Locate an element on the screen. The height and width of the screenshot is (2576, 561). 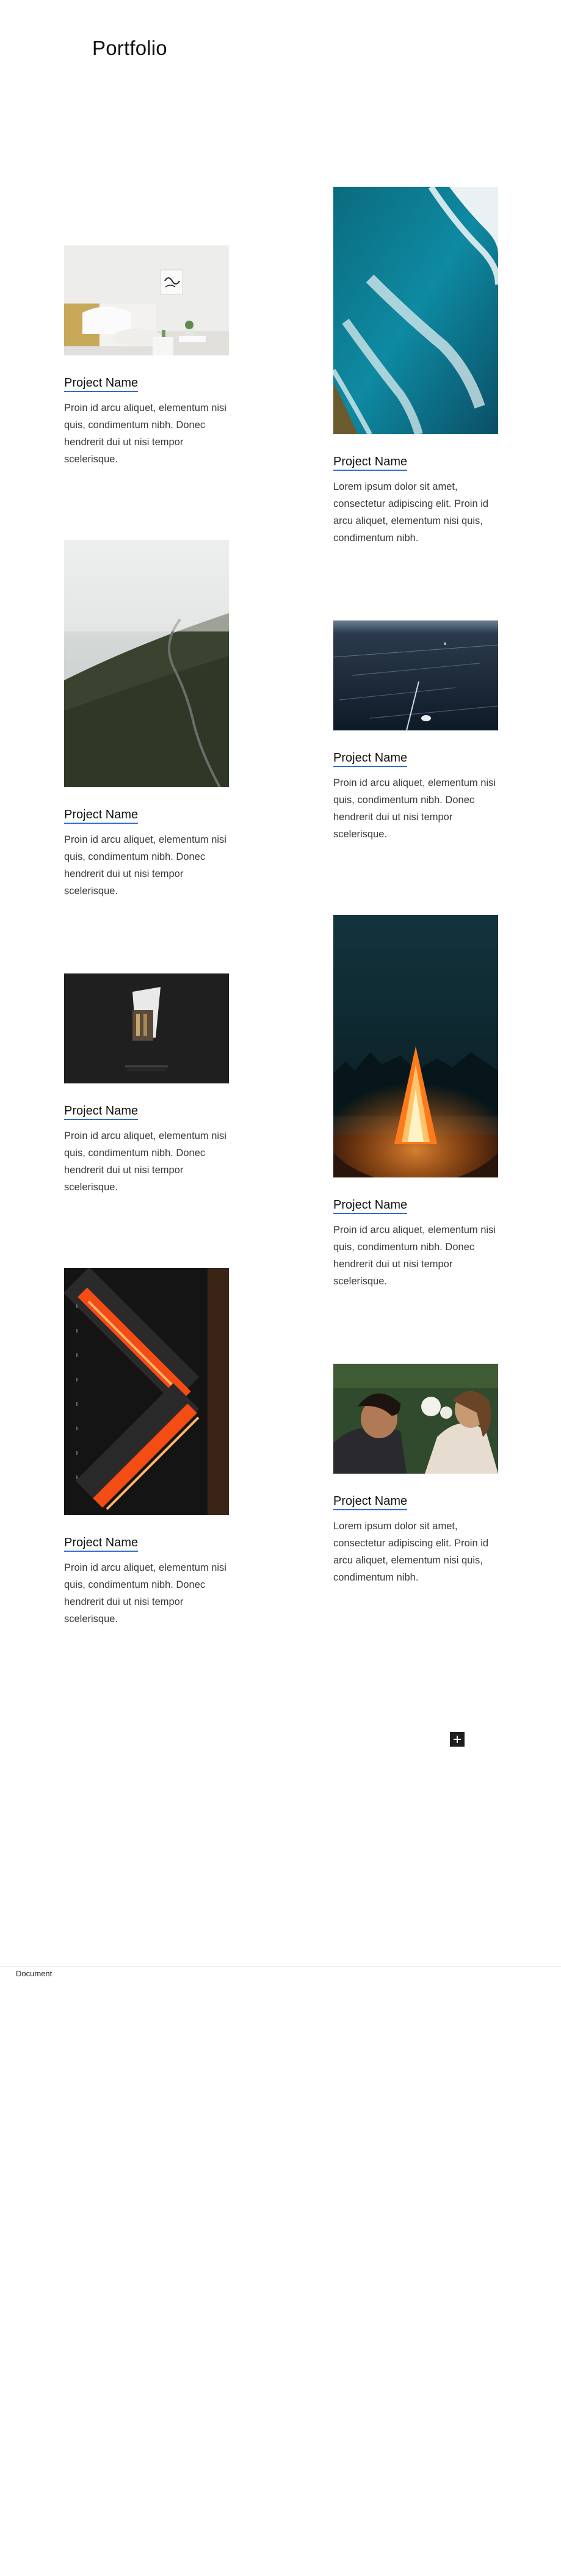
project-image-couple is located at coordinates (415, 1419).